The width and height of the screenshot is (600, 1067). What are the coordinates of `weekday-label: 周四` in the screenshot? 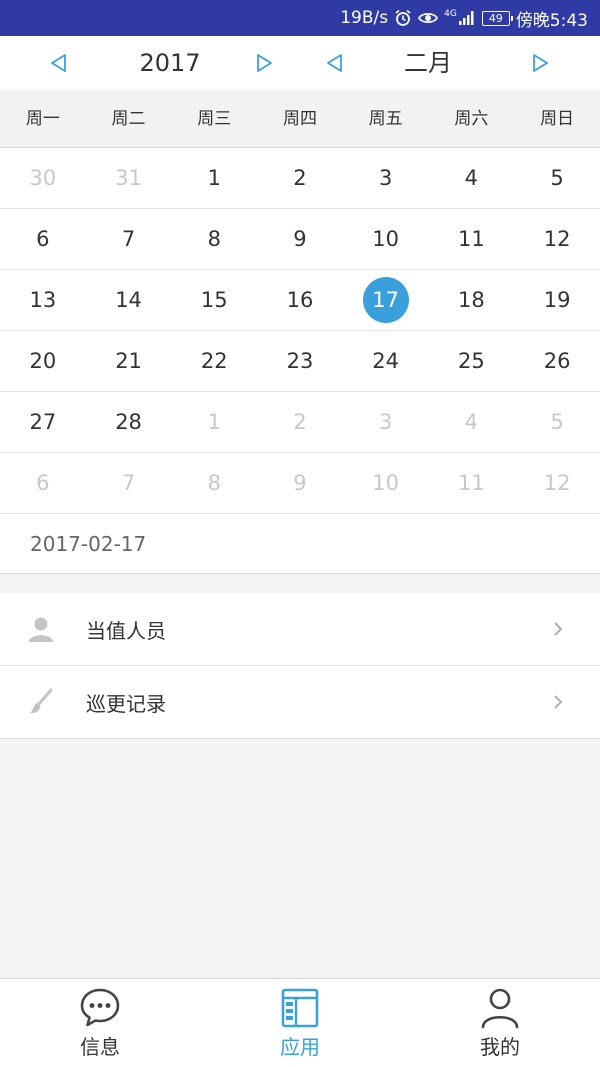 It's located at (299, 119).